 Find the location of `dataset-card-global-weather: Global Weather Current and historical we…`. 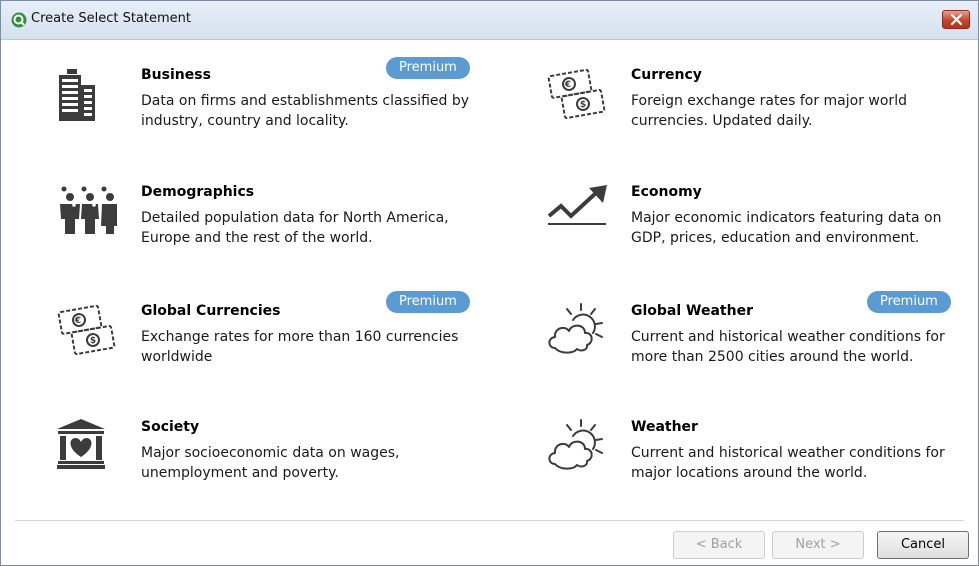

dataset-card-global-weather: Global Weather Current and historical we… is located at coordinates (762, 358).